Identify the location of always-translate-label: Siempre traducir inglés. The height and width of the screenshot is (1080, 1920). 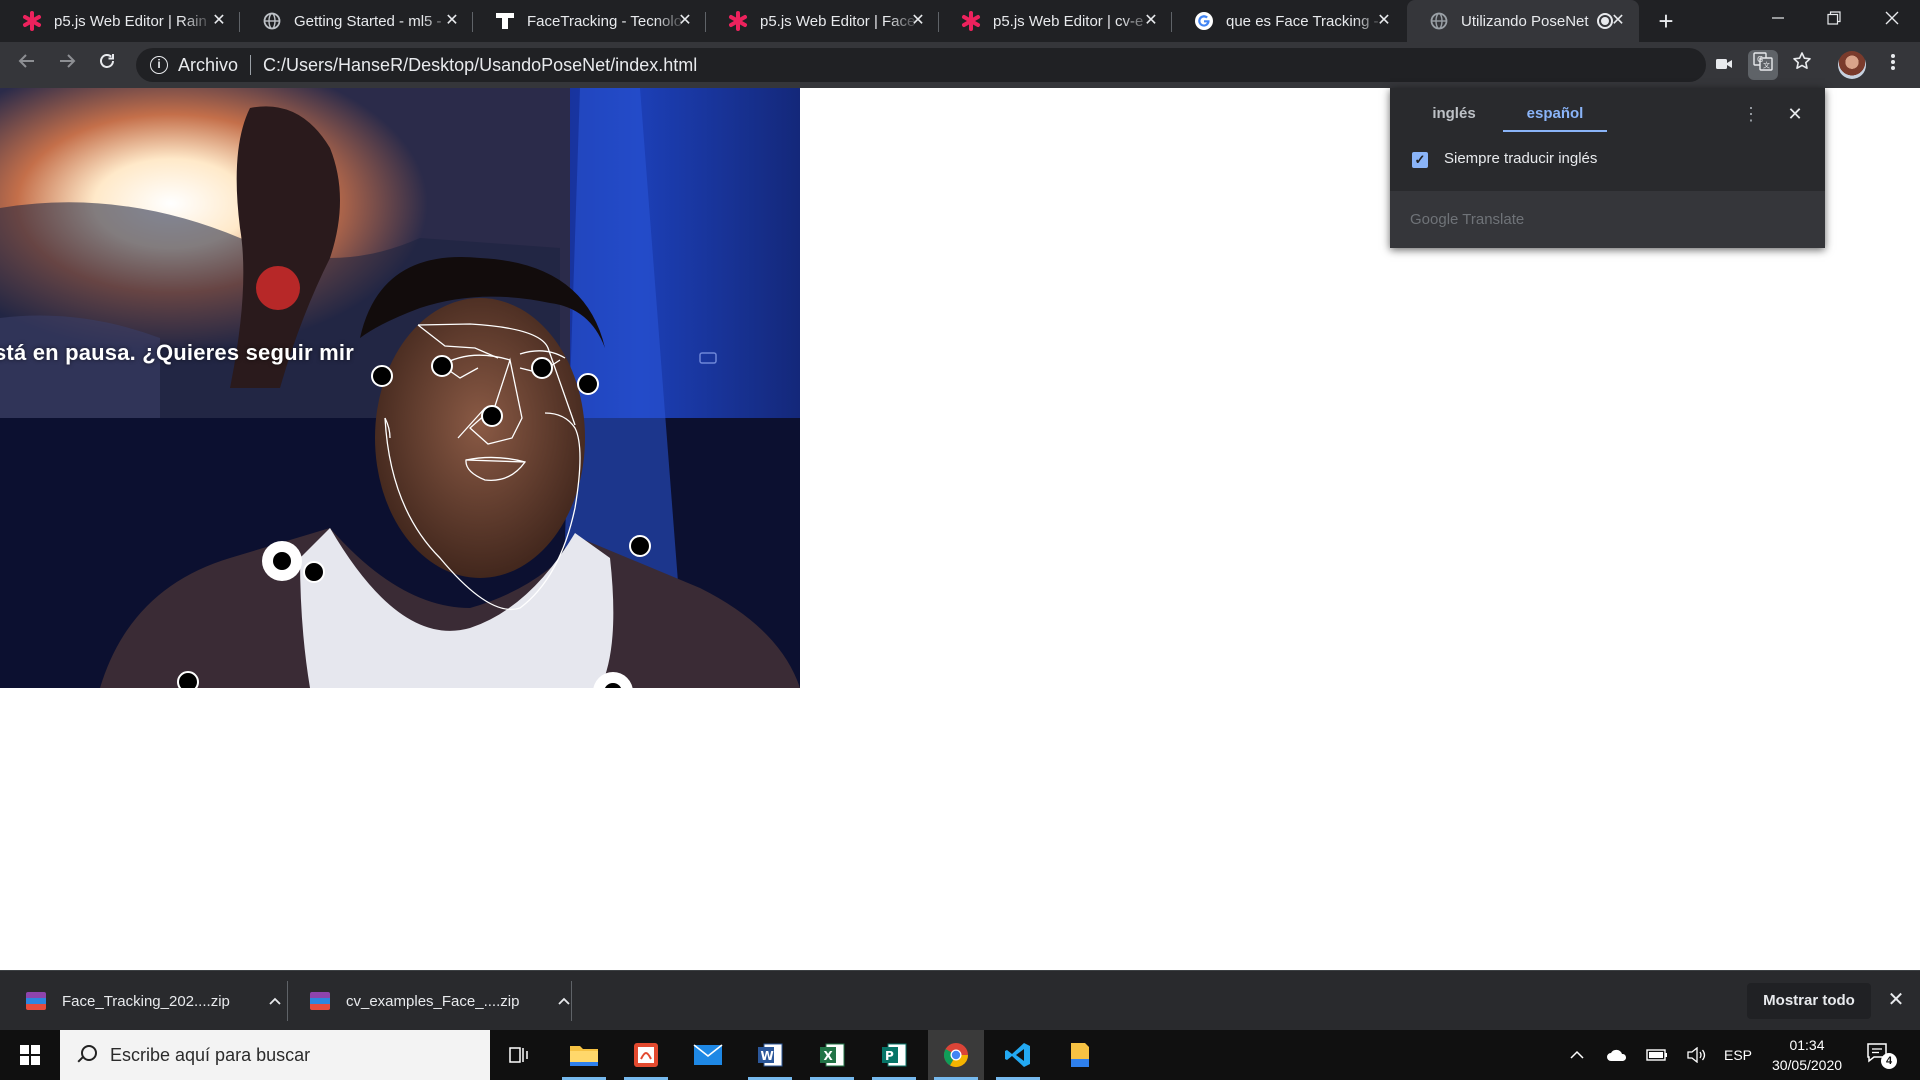
(1520, 158).